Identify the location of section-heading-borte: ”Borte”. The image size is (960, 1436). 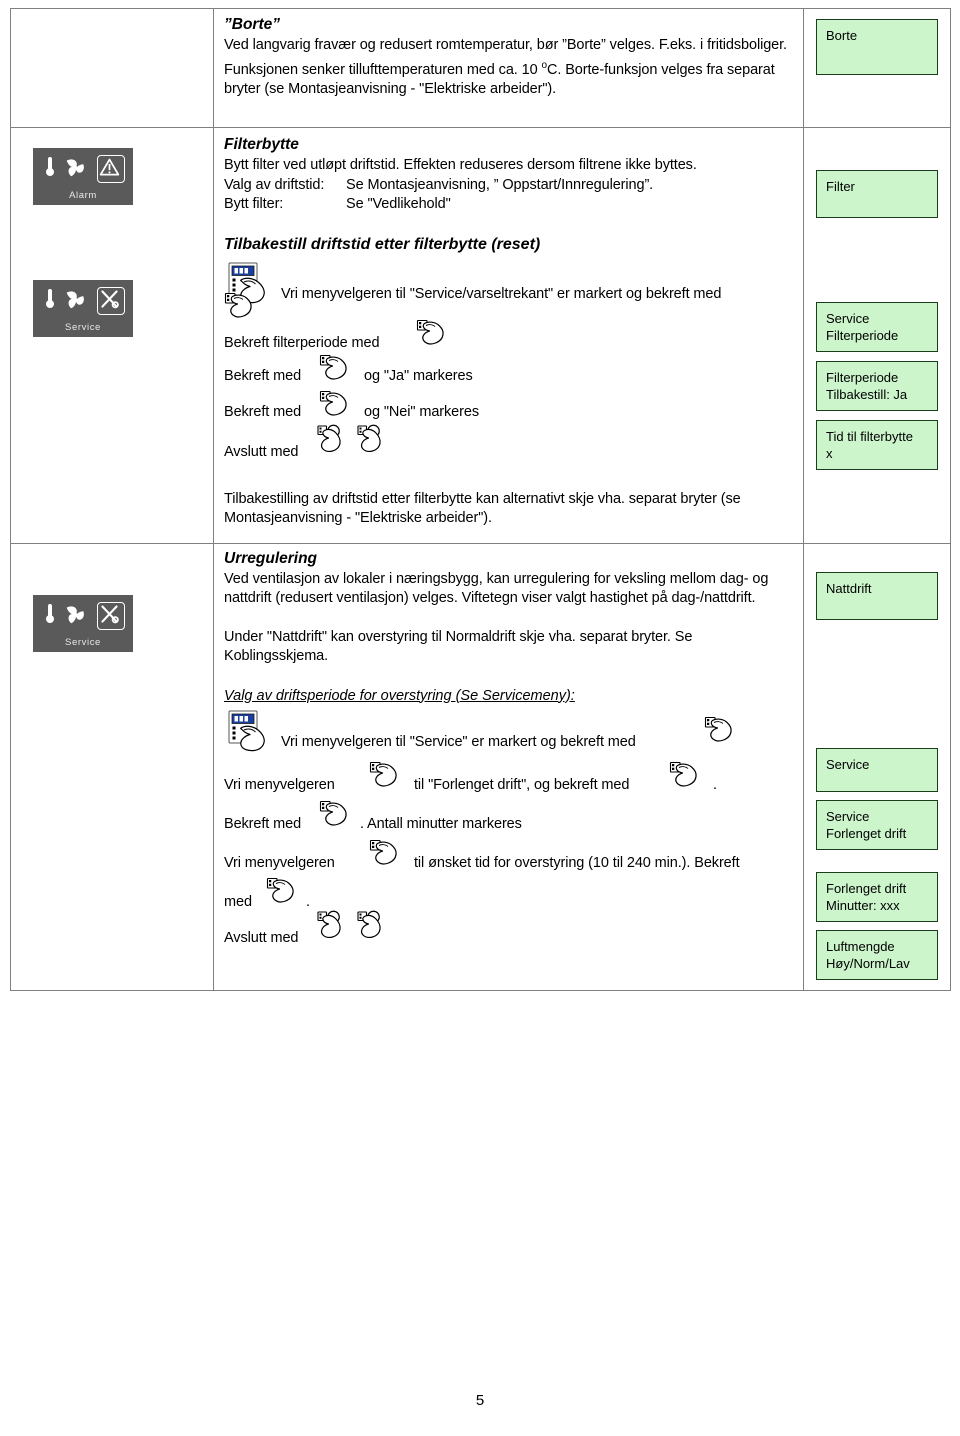
(252, 24).